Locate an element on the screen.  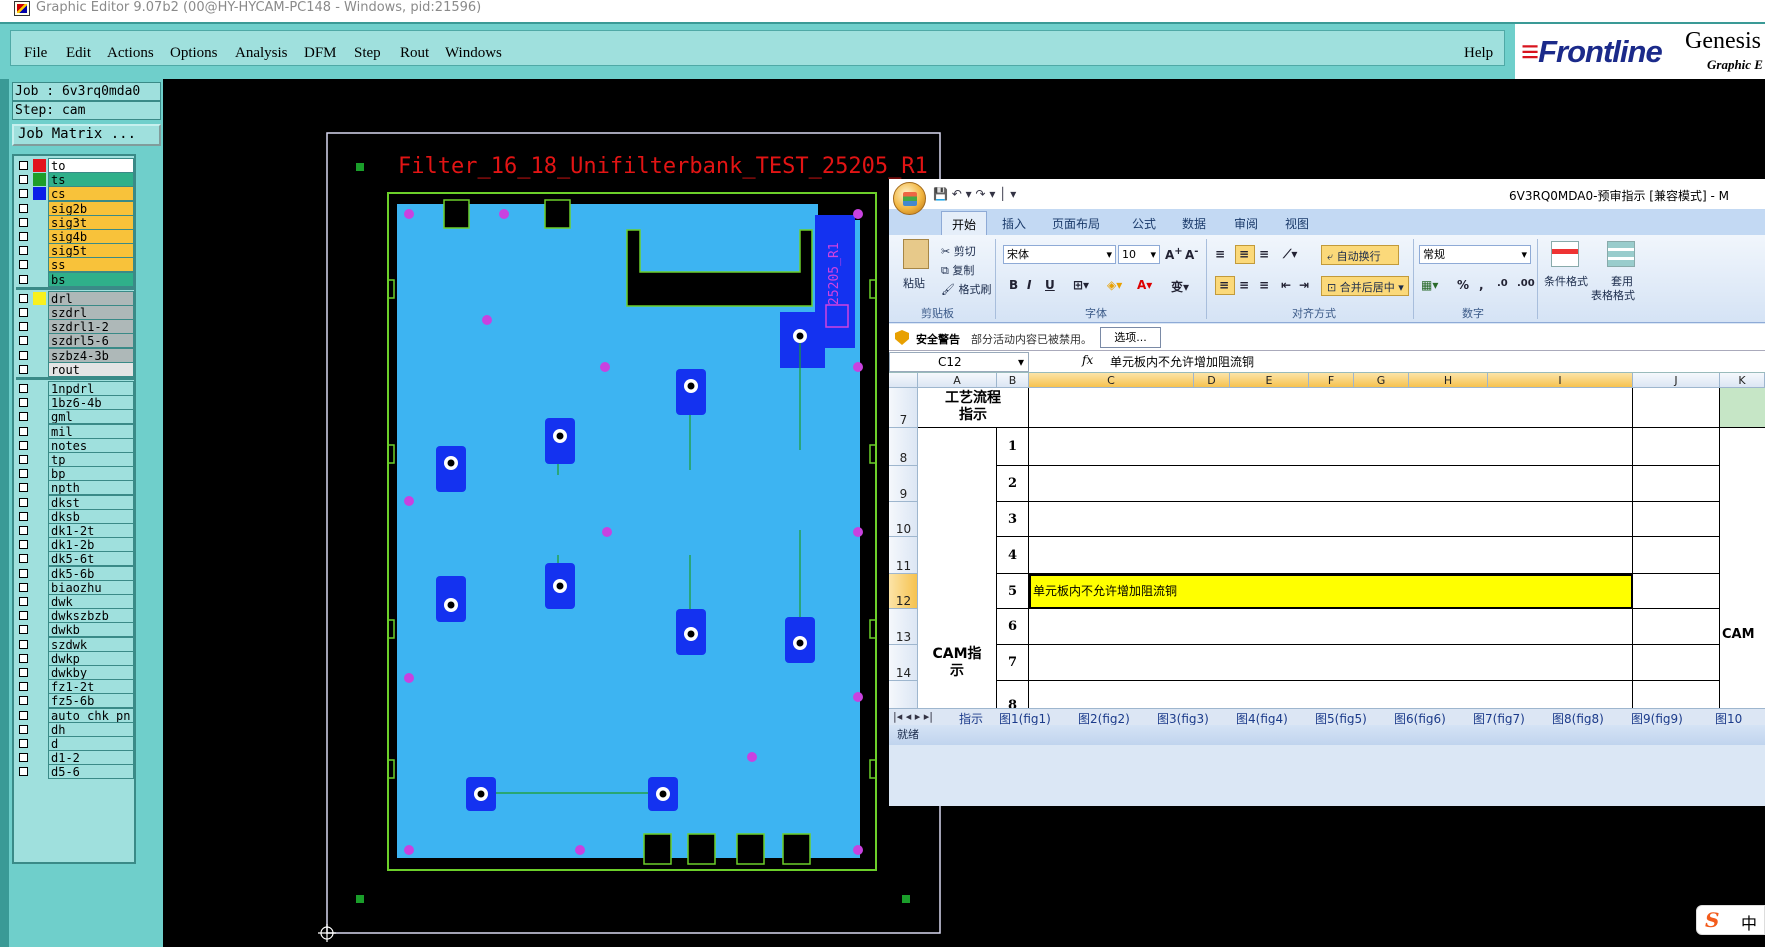
layer-row: 1npdrl is located at coordinates (75, 388).